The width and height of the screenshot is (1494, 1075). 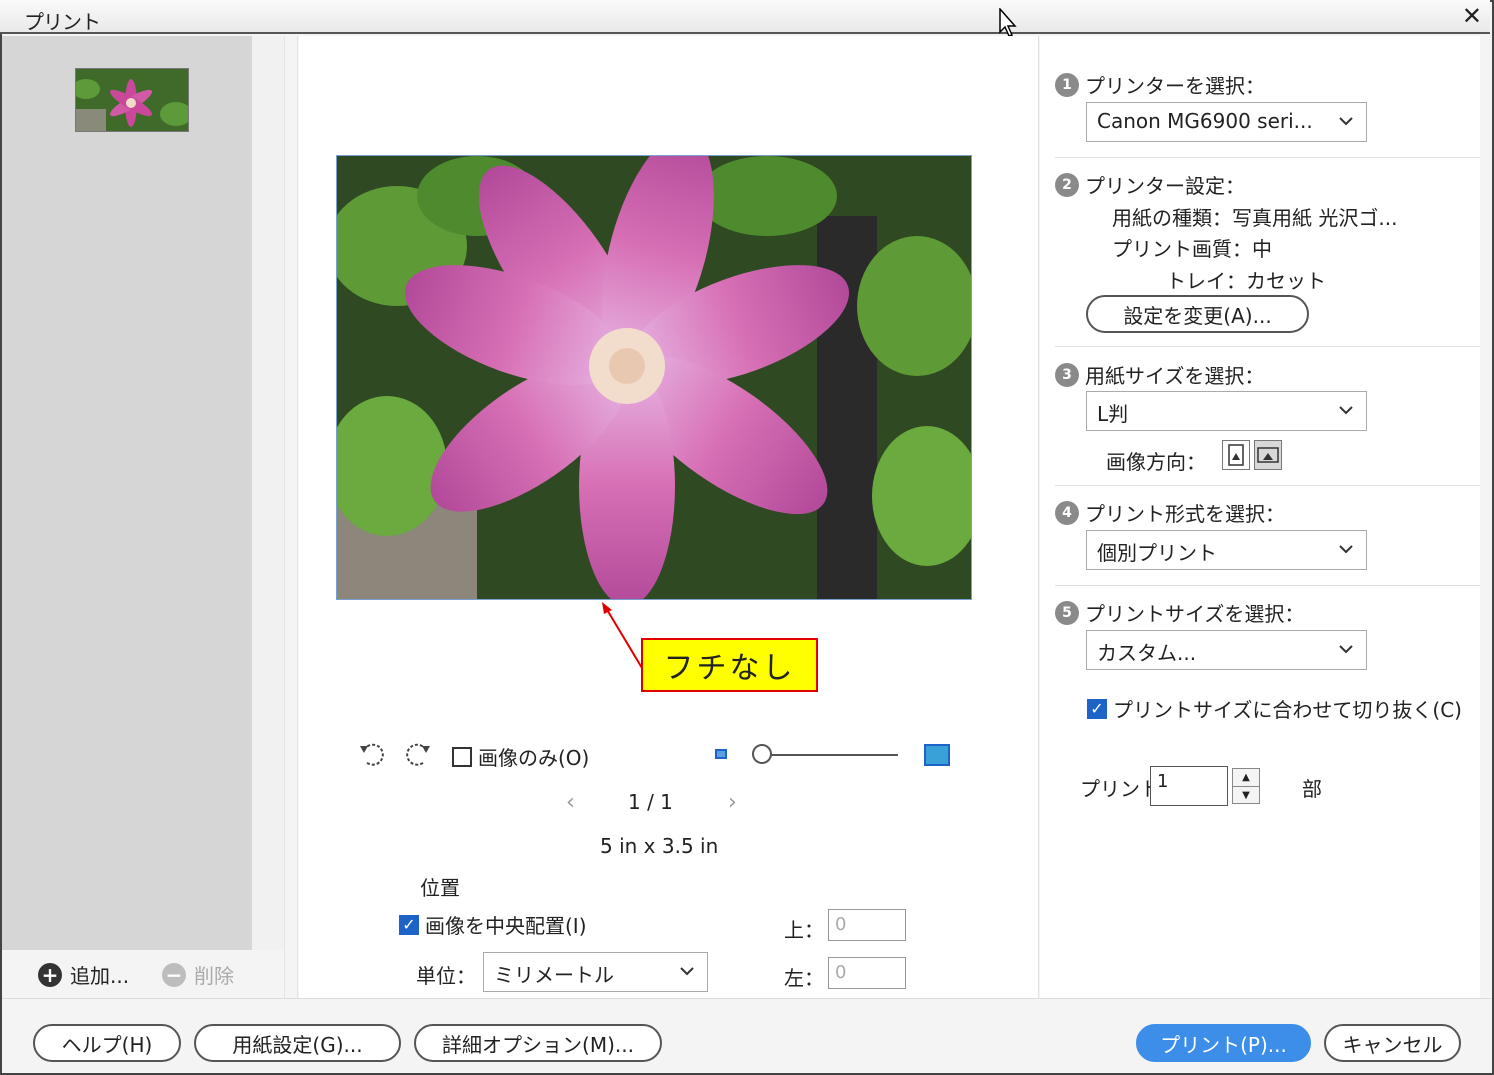 I want to click on step5-heading: 5 プリントサイズを選択：, so click(x=1179, y=612).